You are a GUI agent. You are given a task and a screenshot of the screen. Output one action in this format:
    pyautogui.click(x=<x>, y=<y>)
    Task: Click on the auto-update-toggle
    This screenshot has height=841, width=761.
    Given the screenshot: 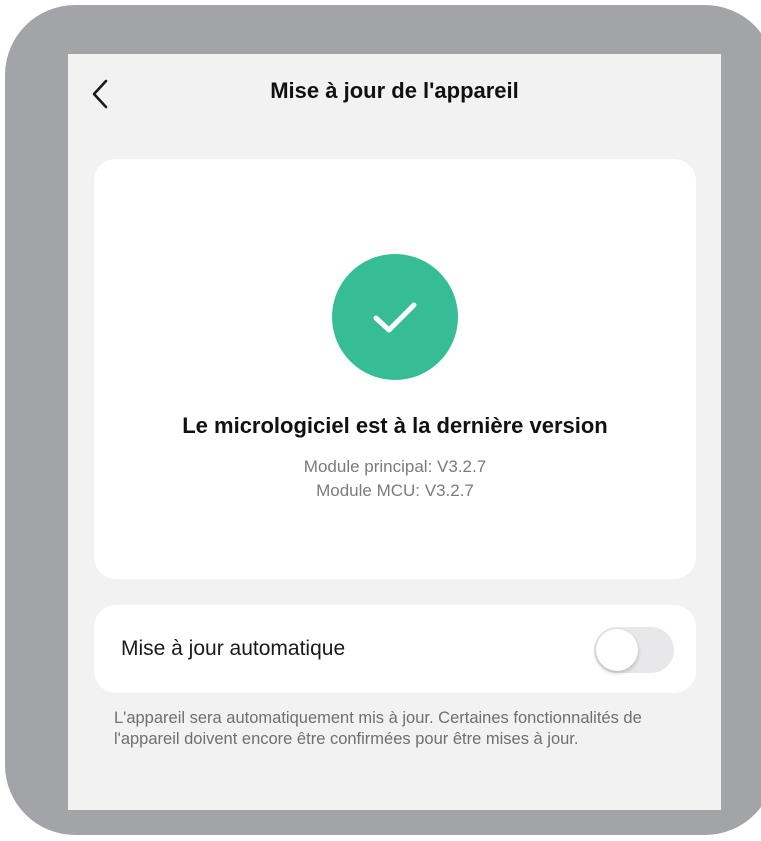 What is the action you would take?
    pyautogui.click(x=634, y=650)
    